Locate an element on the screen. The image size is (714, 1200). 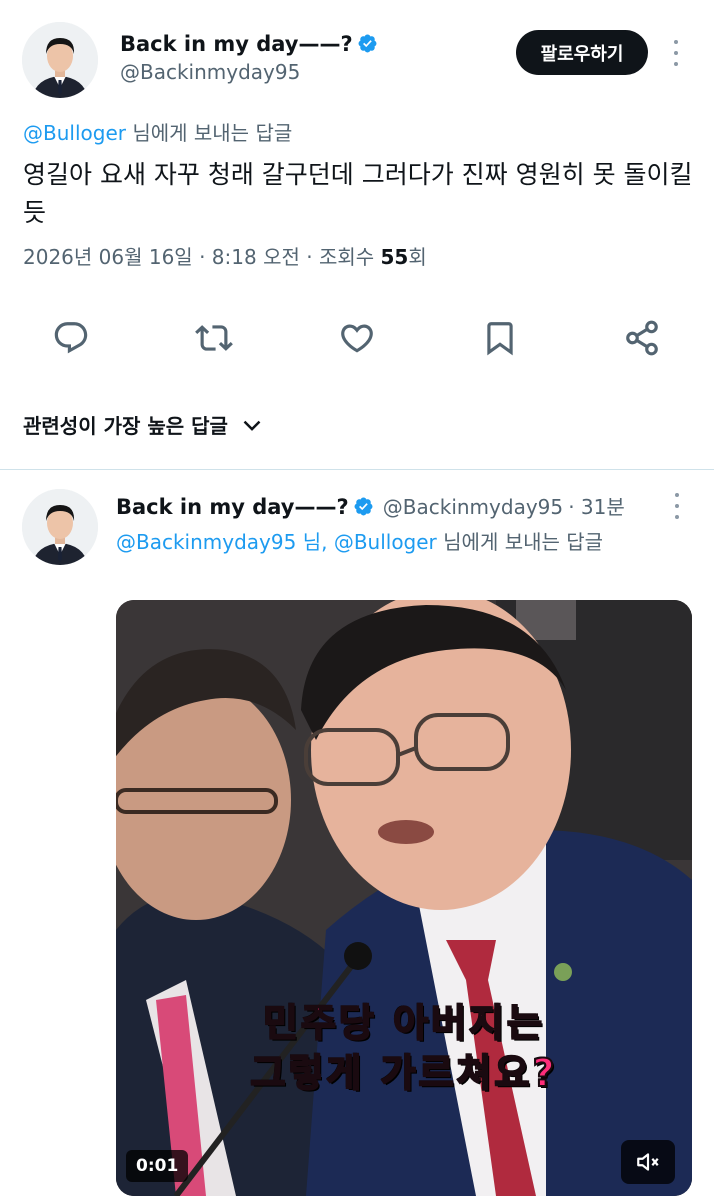
reply-header: Back in my day——? @Backinmyday95 · 31분 is located at coordinates (370, 507).